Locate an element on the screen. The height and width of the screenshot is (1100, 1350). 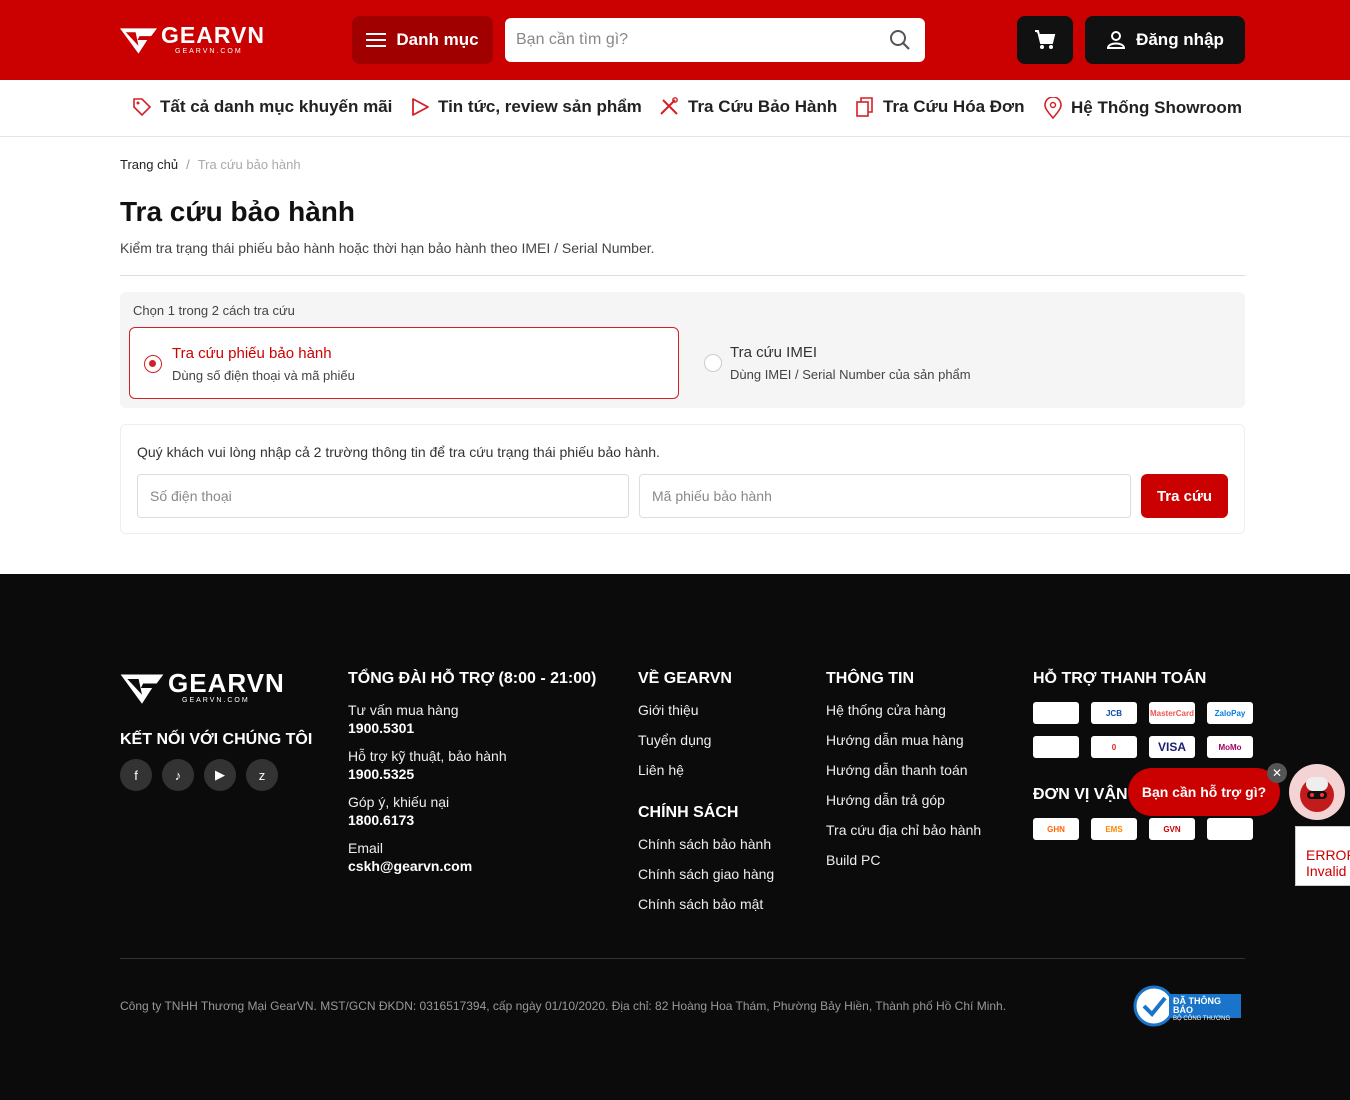
support-item: Góp ý, khiếu nại 1800.6173 is located at coordinates (472, 811).